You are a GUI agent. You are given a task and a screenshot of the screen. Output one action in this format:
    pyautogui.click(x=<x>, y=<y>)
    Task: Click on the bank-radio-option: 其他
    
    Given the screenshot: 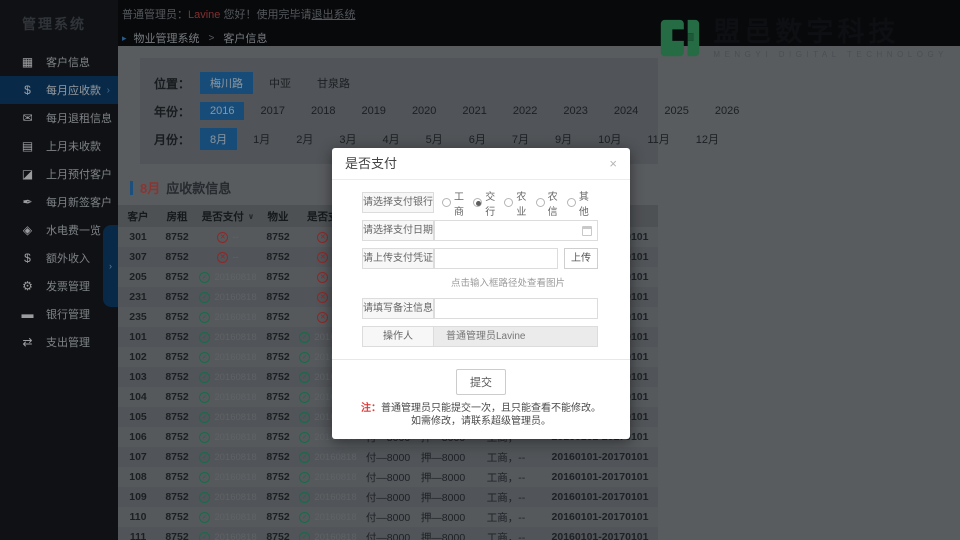 What is the action you would take?
    pyautogui.click(x=582, y=203)
    